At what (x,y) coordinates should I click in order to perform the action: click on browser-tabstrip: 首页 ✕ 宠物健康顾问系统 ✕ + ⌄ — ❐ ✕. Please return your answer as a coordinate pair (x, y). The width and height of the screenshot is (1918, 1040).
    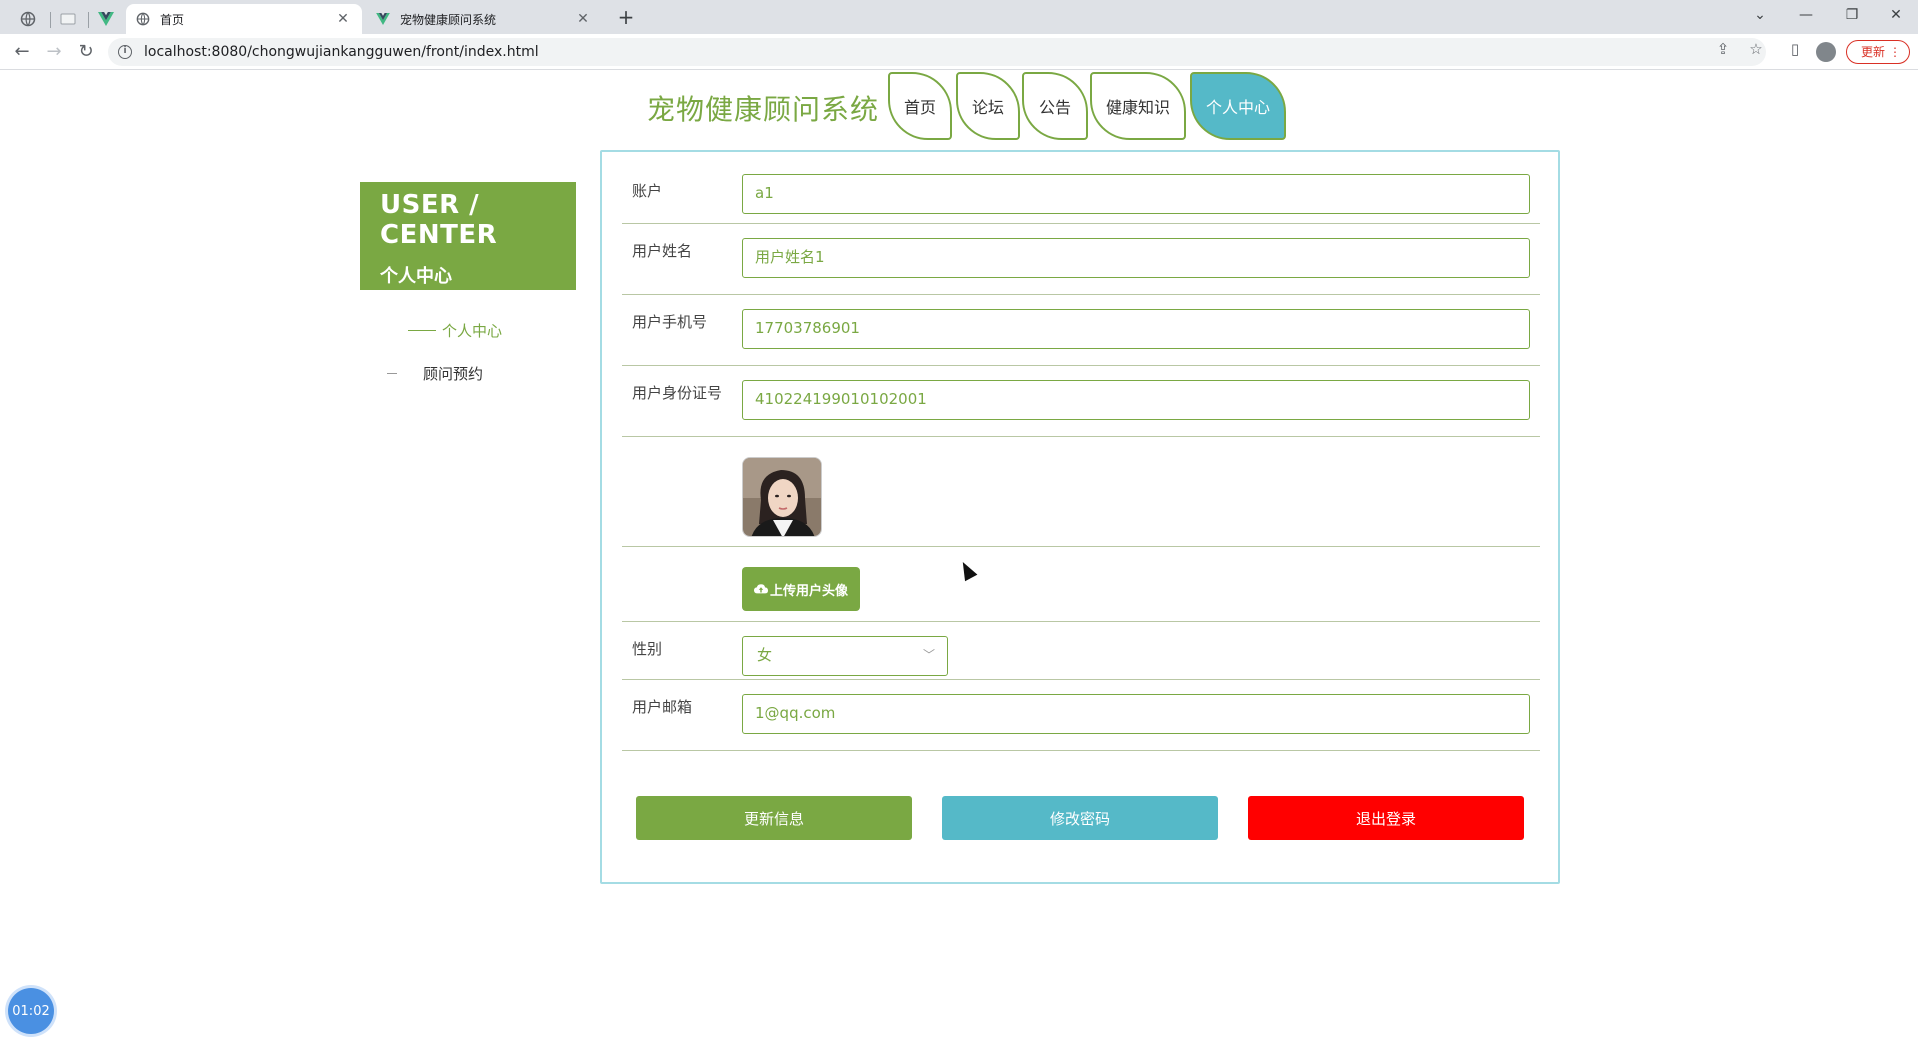
    Looking at the image, I should click on (959, 17).